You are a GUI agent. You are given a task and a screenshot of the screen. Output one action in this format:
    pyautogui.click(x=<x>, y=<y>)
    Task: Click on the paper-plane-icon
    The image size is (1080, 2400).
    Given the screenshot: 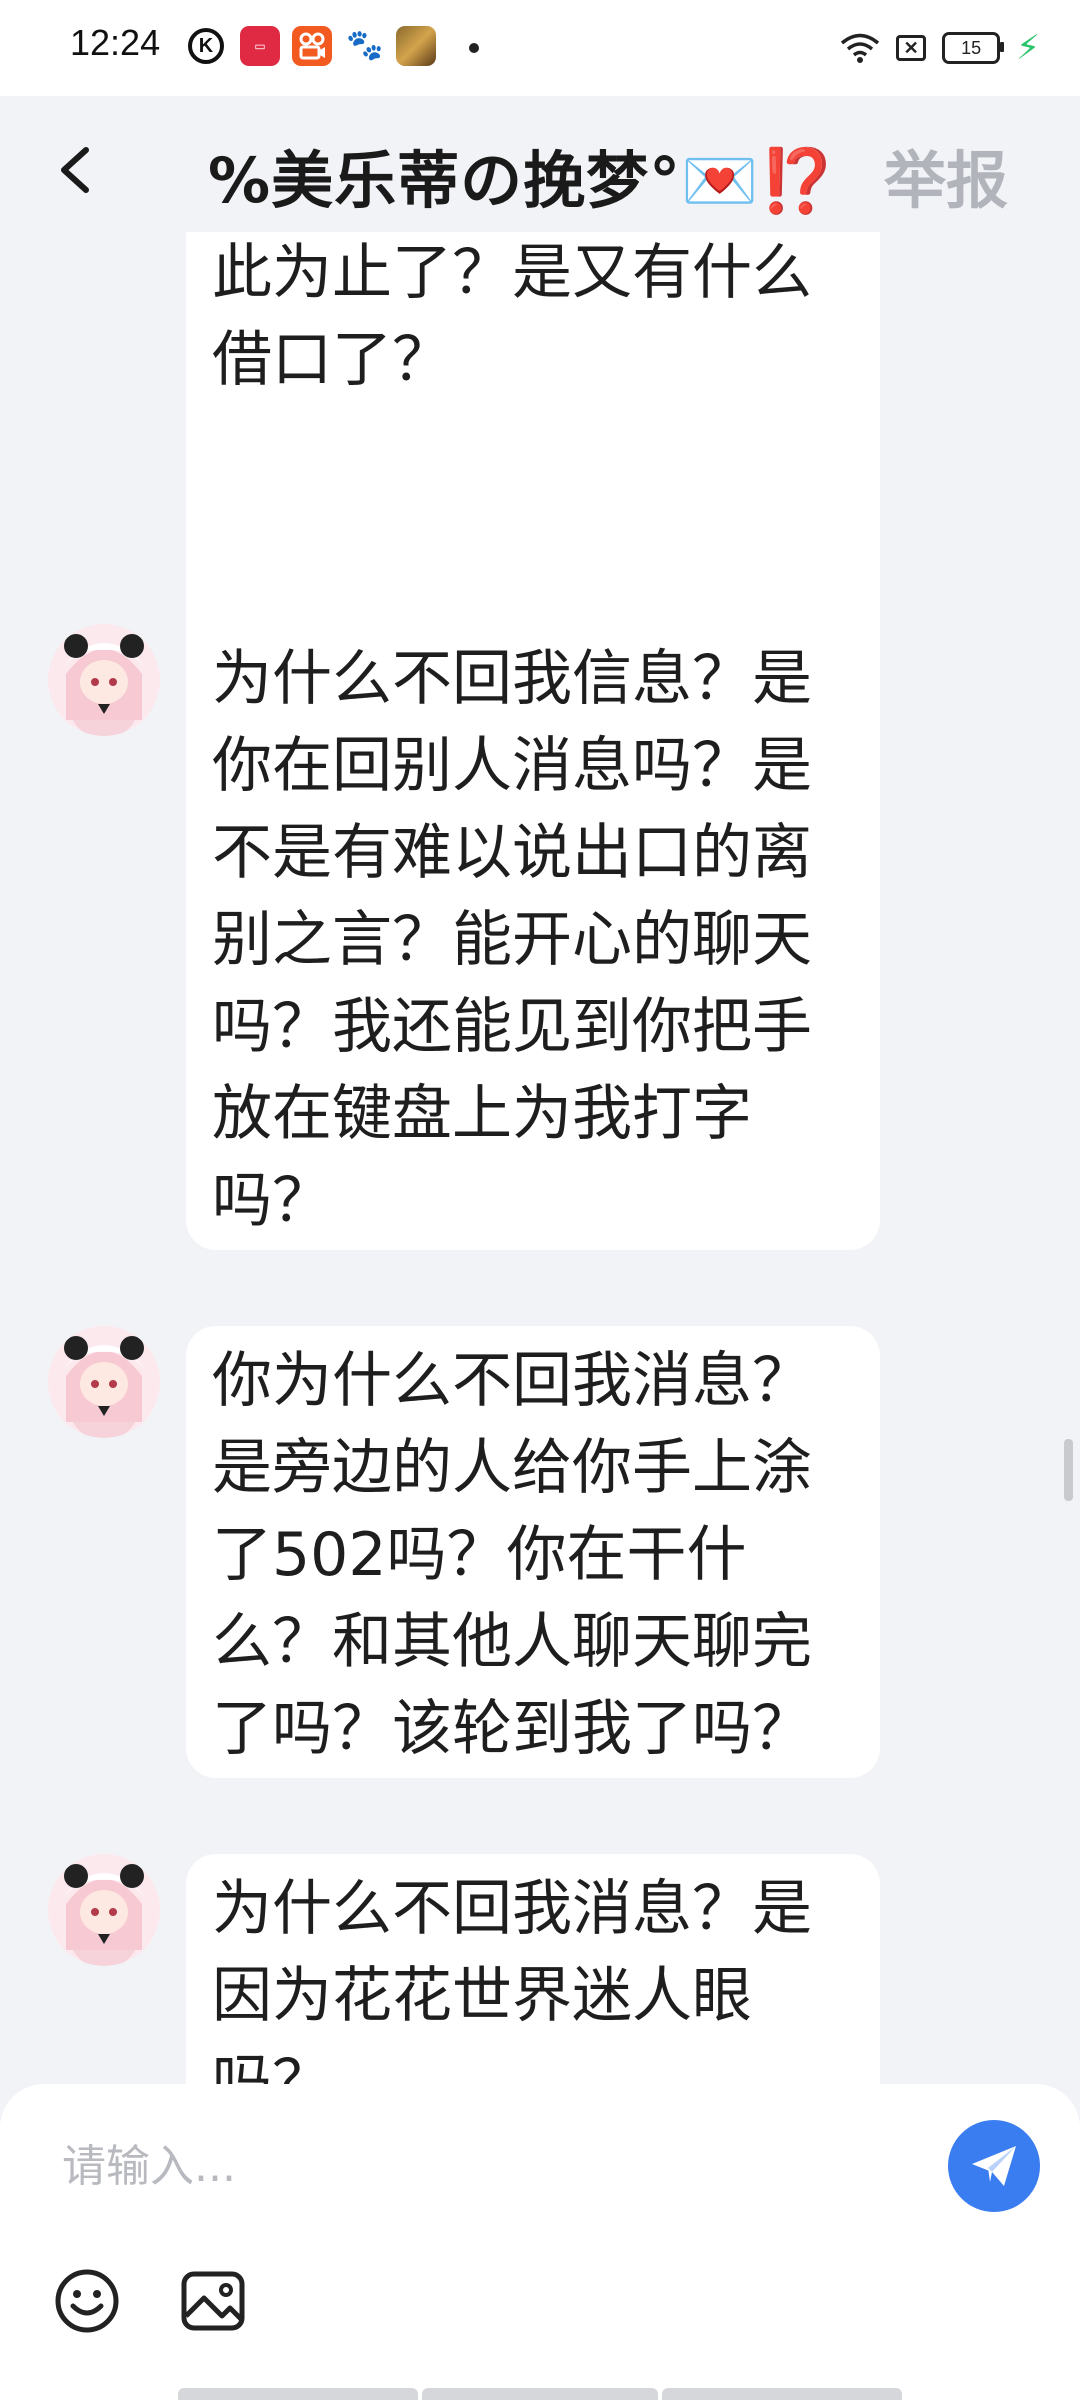 What is the action you would take?
    pyautogui.click(x=994, y=2166)
    